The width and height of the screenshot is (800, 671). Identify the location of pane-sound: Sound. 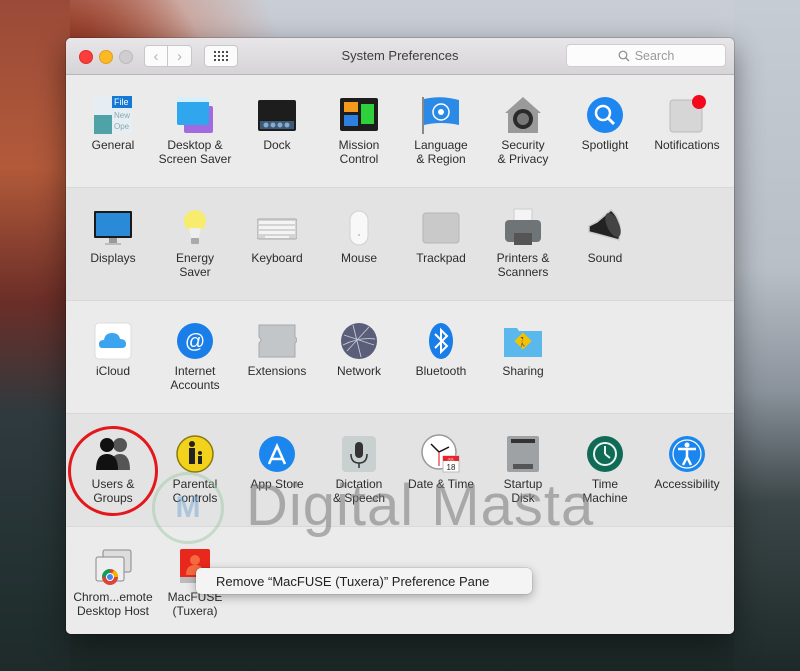
(605, 244).